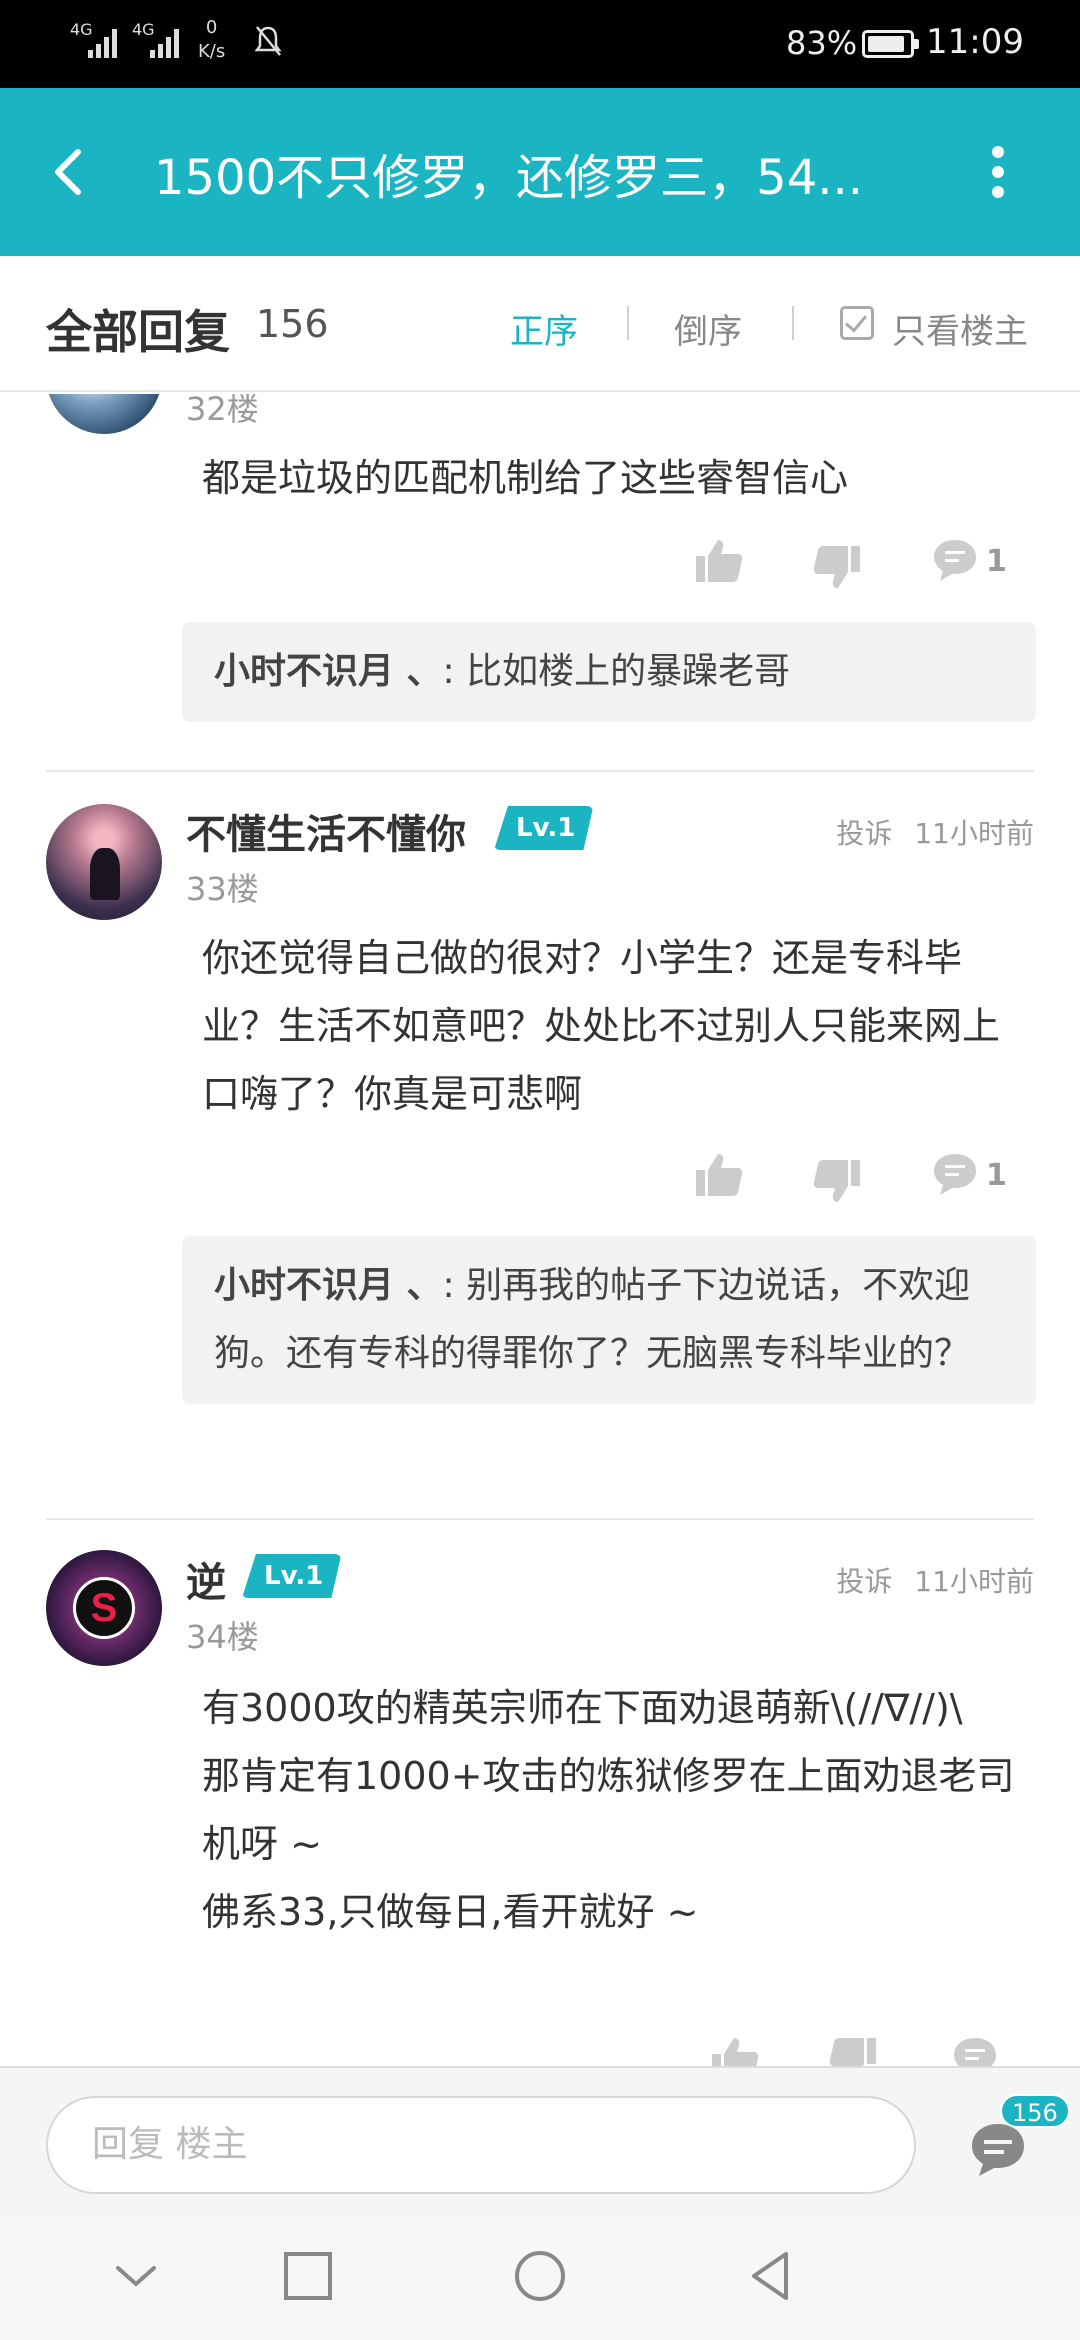 The width and height of the screenshot is (1080, 2340). What do you see at coordinates (138, 332) in the screenshot?
I see `all-replies-title: 全部回复` at bounding box center [138, 332].